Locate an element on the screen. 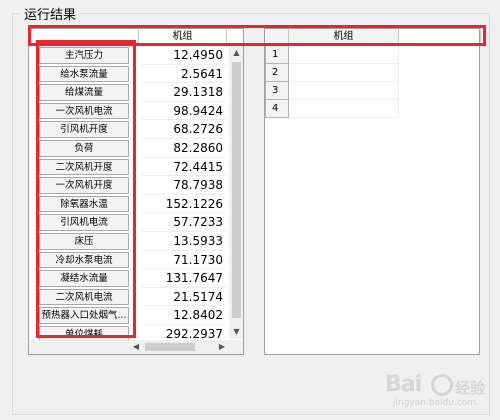 Image resolution: width=500 pixels, height=420 pixels. value-cell: 72.4415 is located at coordinates (184, 167).